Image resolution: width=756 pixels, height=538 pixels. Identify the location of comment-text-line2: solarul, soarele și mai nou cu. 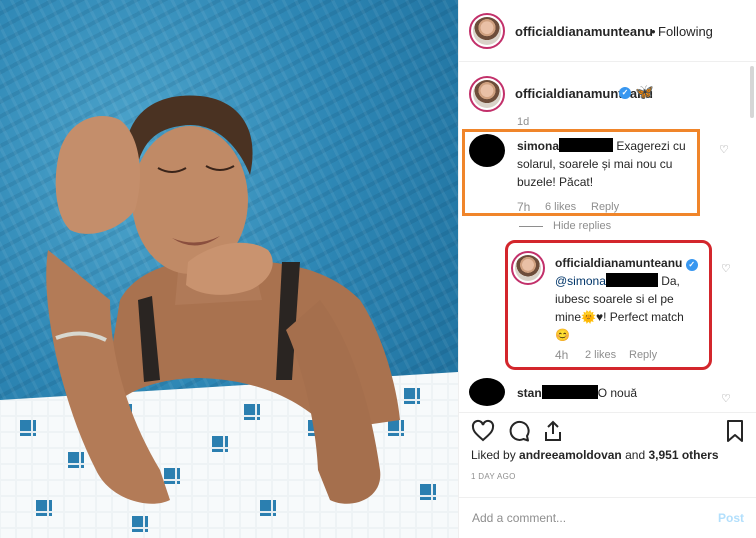
(595, 164).